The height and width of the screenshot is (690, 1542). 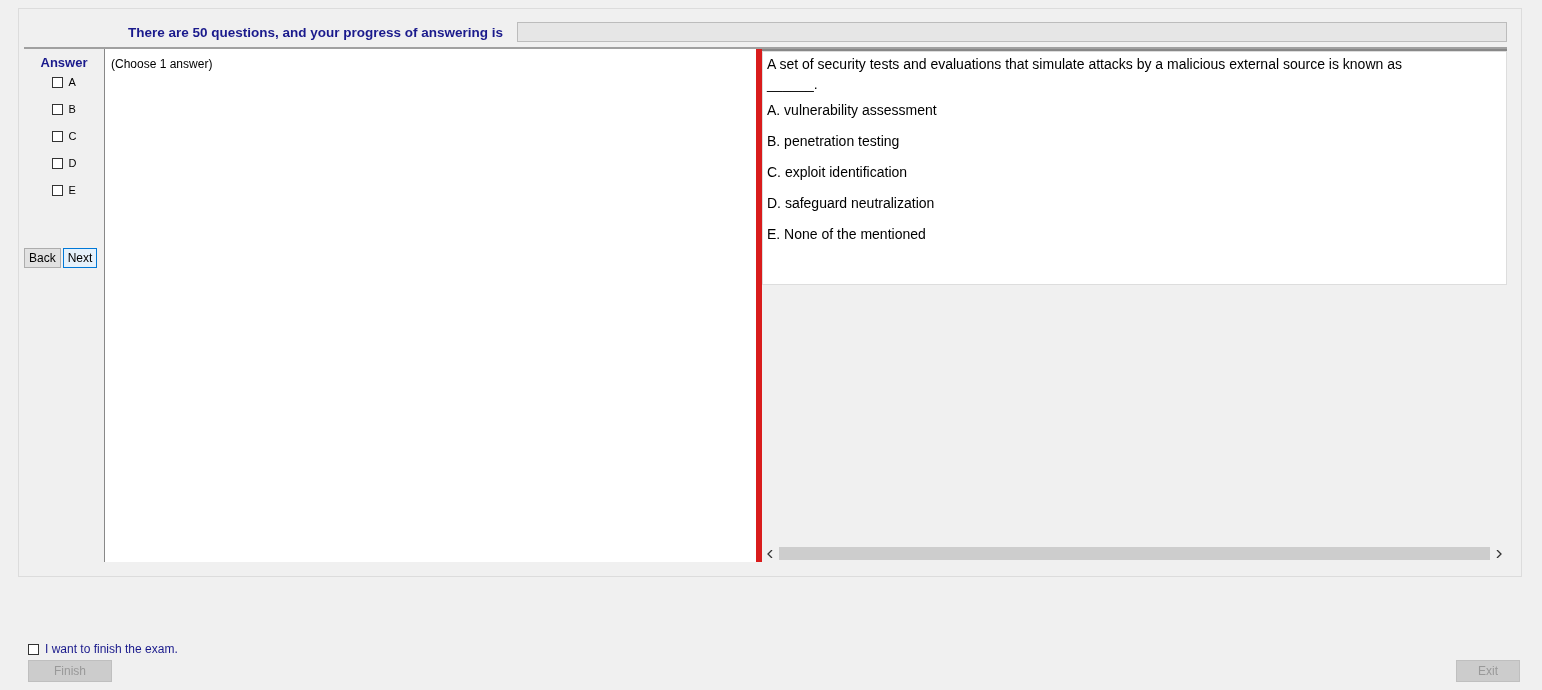 I want to click on progress-label: There are 50 questions, and your progress of answering is, so click(x=316, y=32).